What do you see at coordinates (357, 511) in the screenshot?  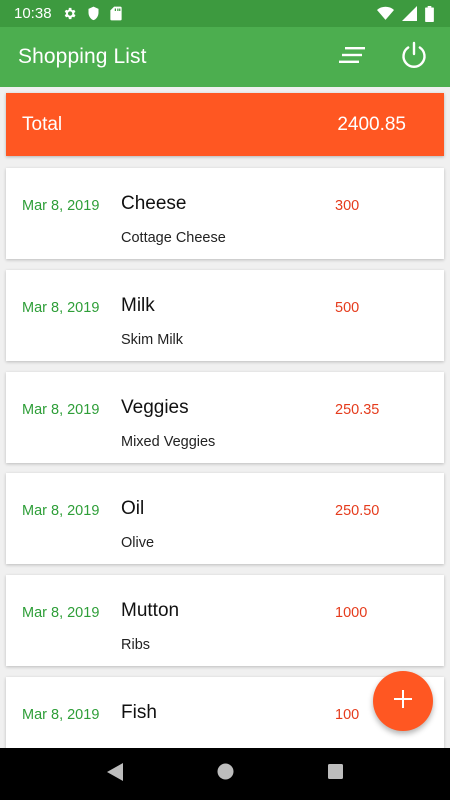 I see `item-price: 250.50` at bounding box center [357, 511].